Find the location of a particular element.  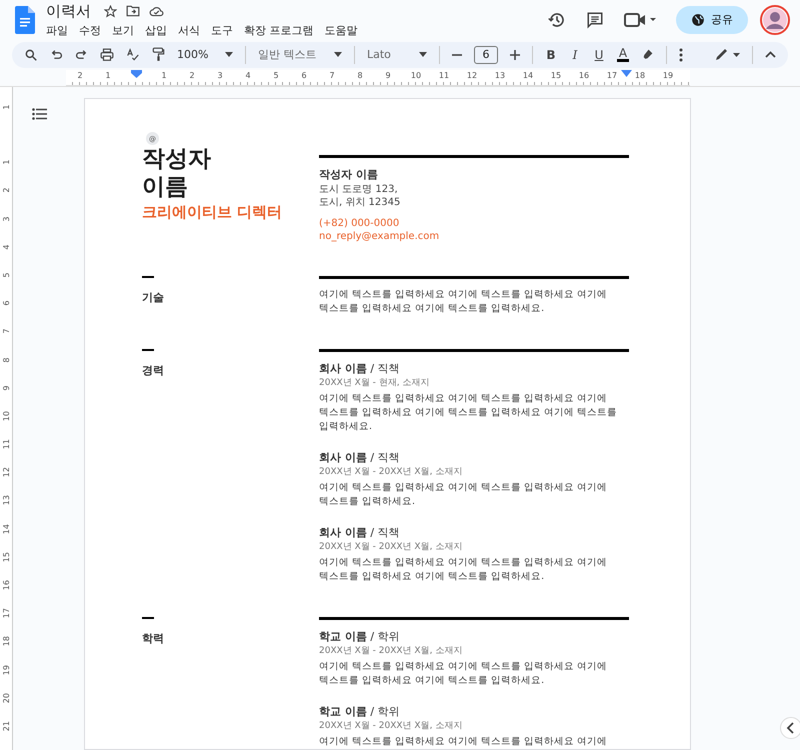

zoom-dropdown: 100% is located at coordinates (205, 55).